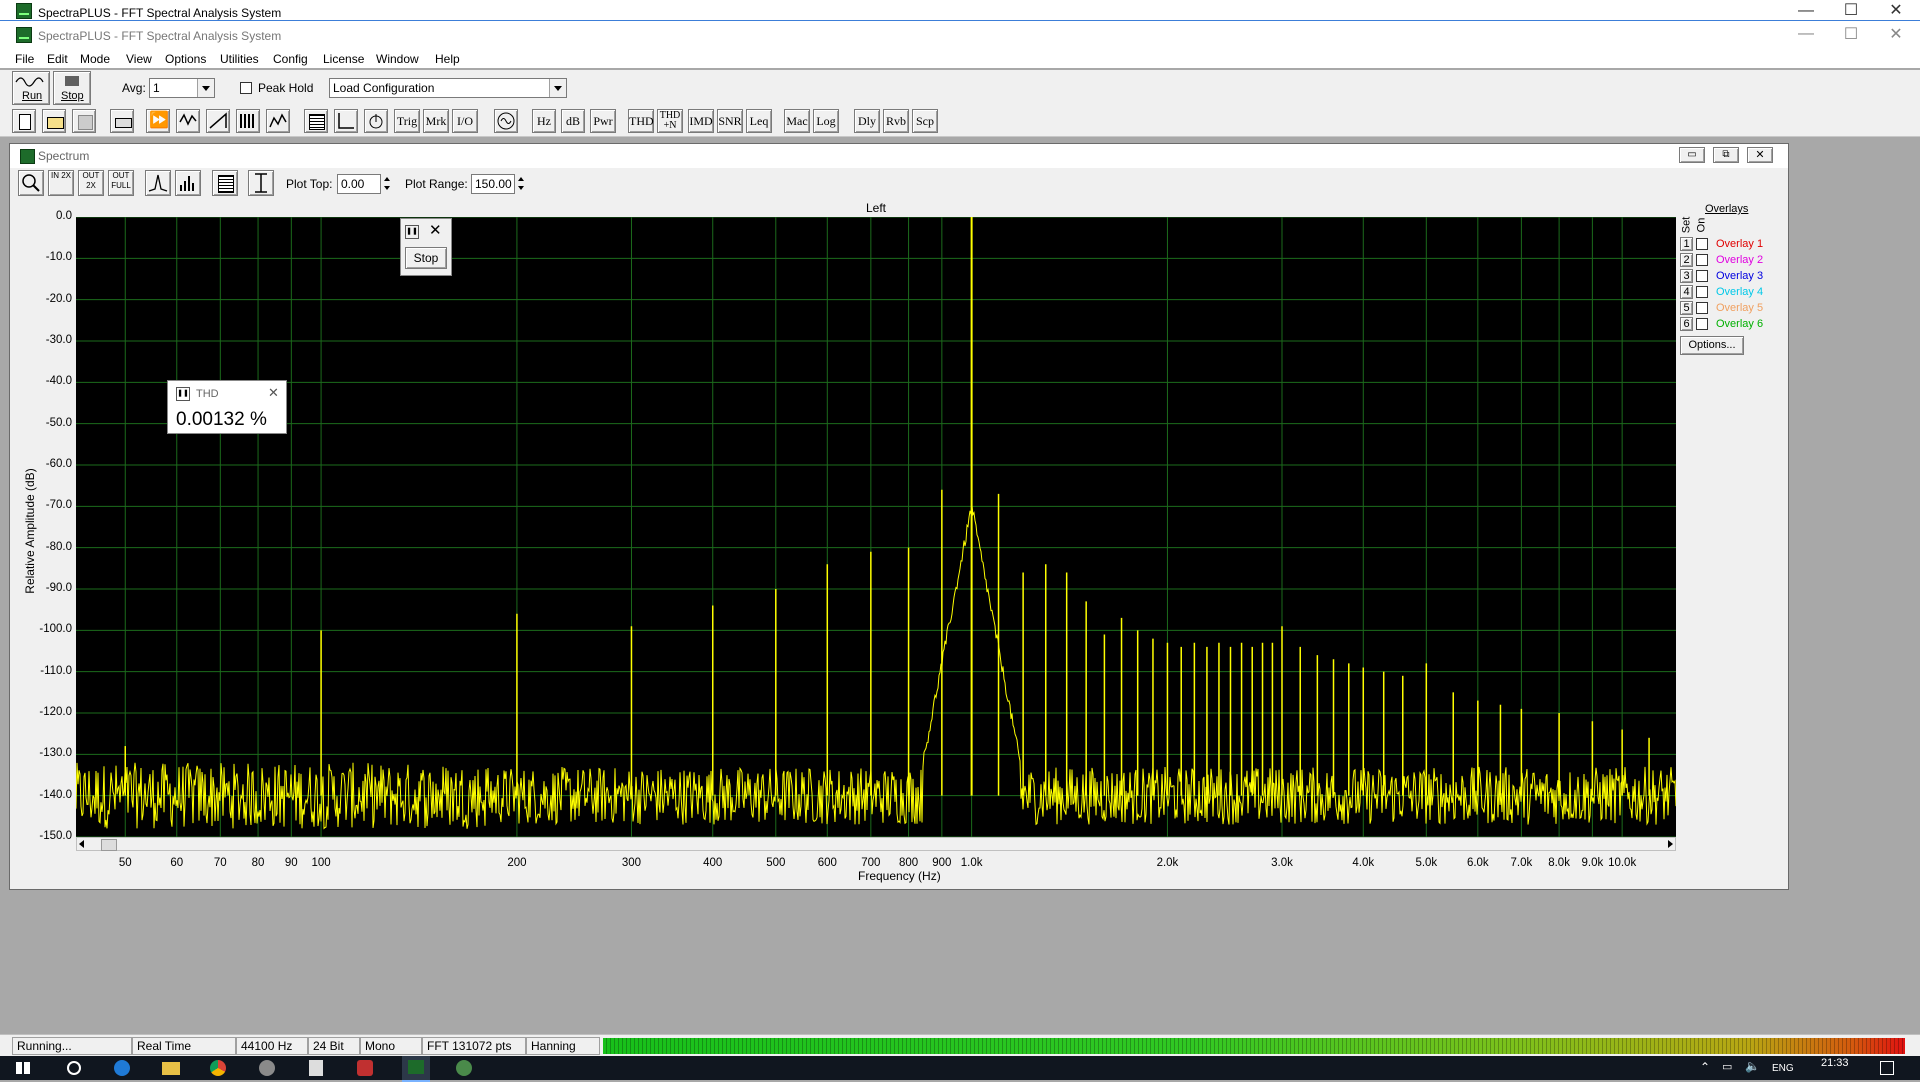 The width and height of the screenshot is (1920, 1082). Describe the element at coordinates (158, 121) in the screenshot. I see `fast-forward-icon: ⏩` at that location.